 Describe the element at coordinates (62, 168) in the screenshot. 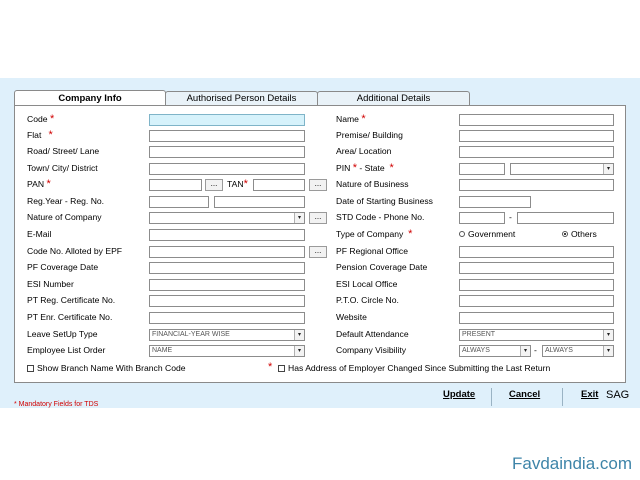

I see `town-label: Town/ City/ District` at that location.